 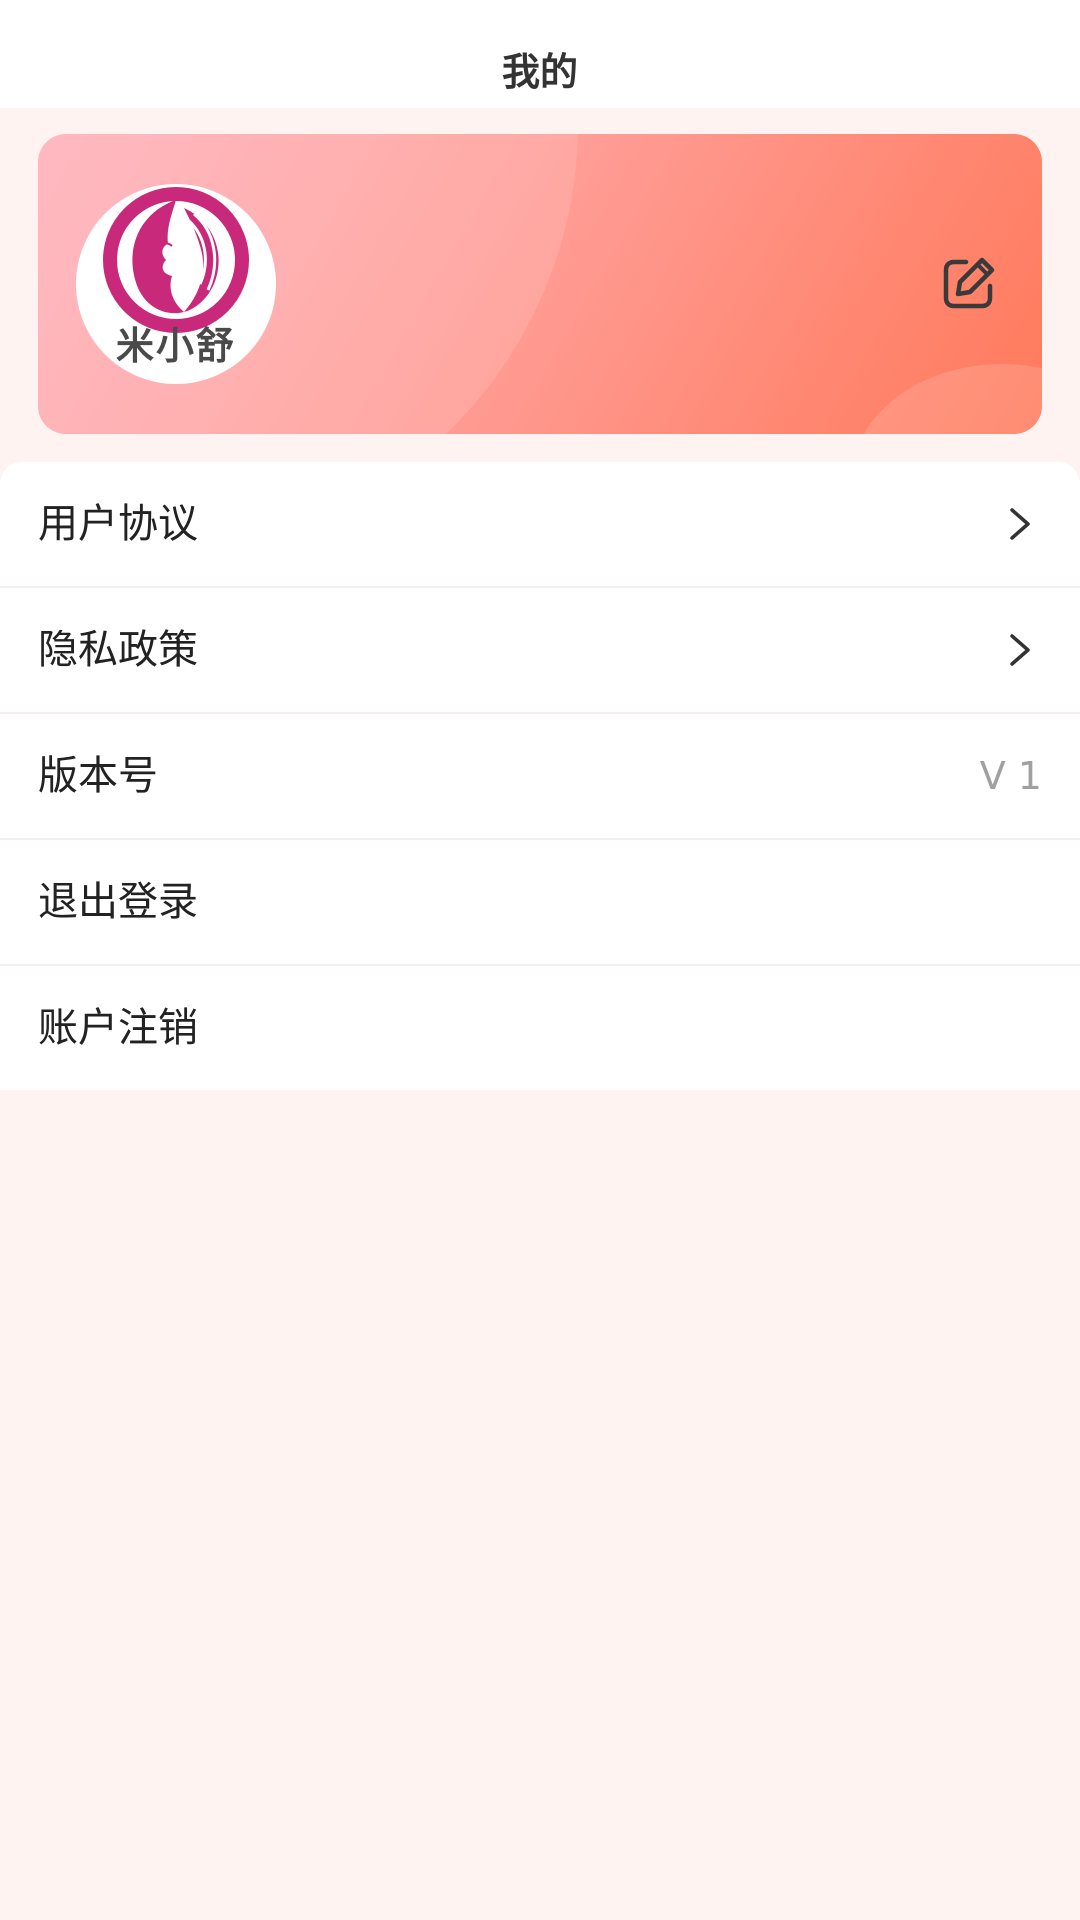 I want to click on header-bar: 我的, so click(x=540, y=54).